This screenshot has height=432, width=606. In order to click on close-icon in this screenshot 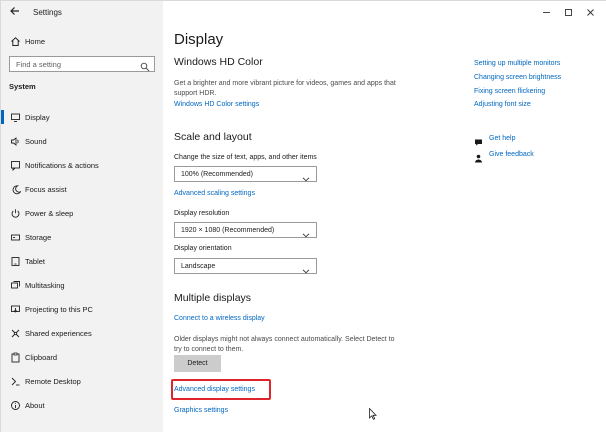, I will do `click(590, 12)`.